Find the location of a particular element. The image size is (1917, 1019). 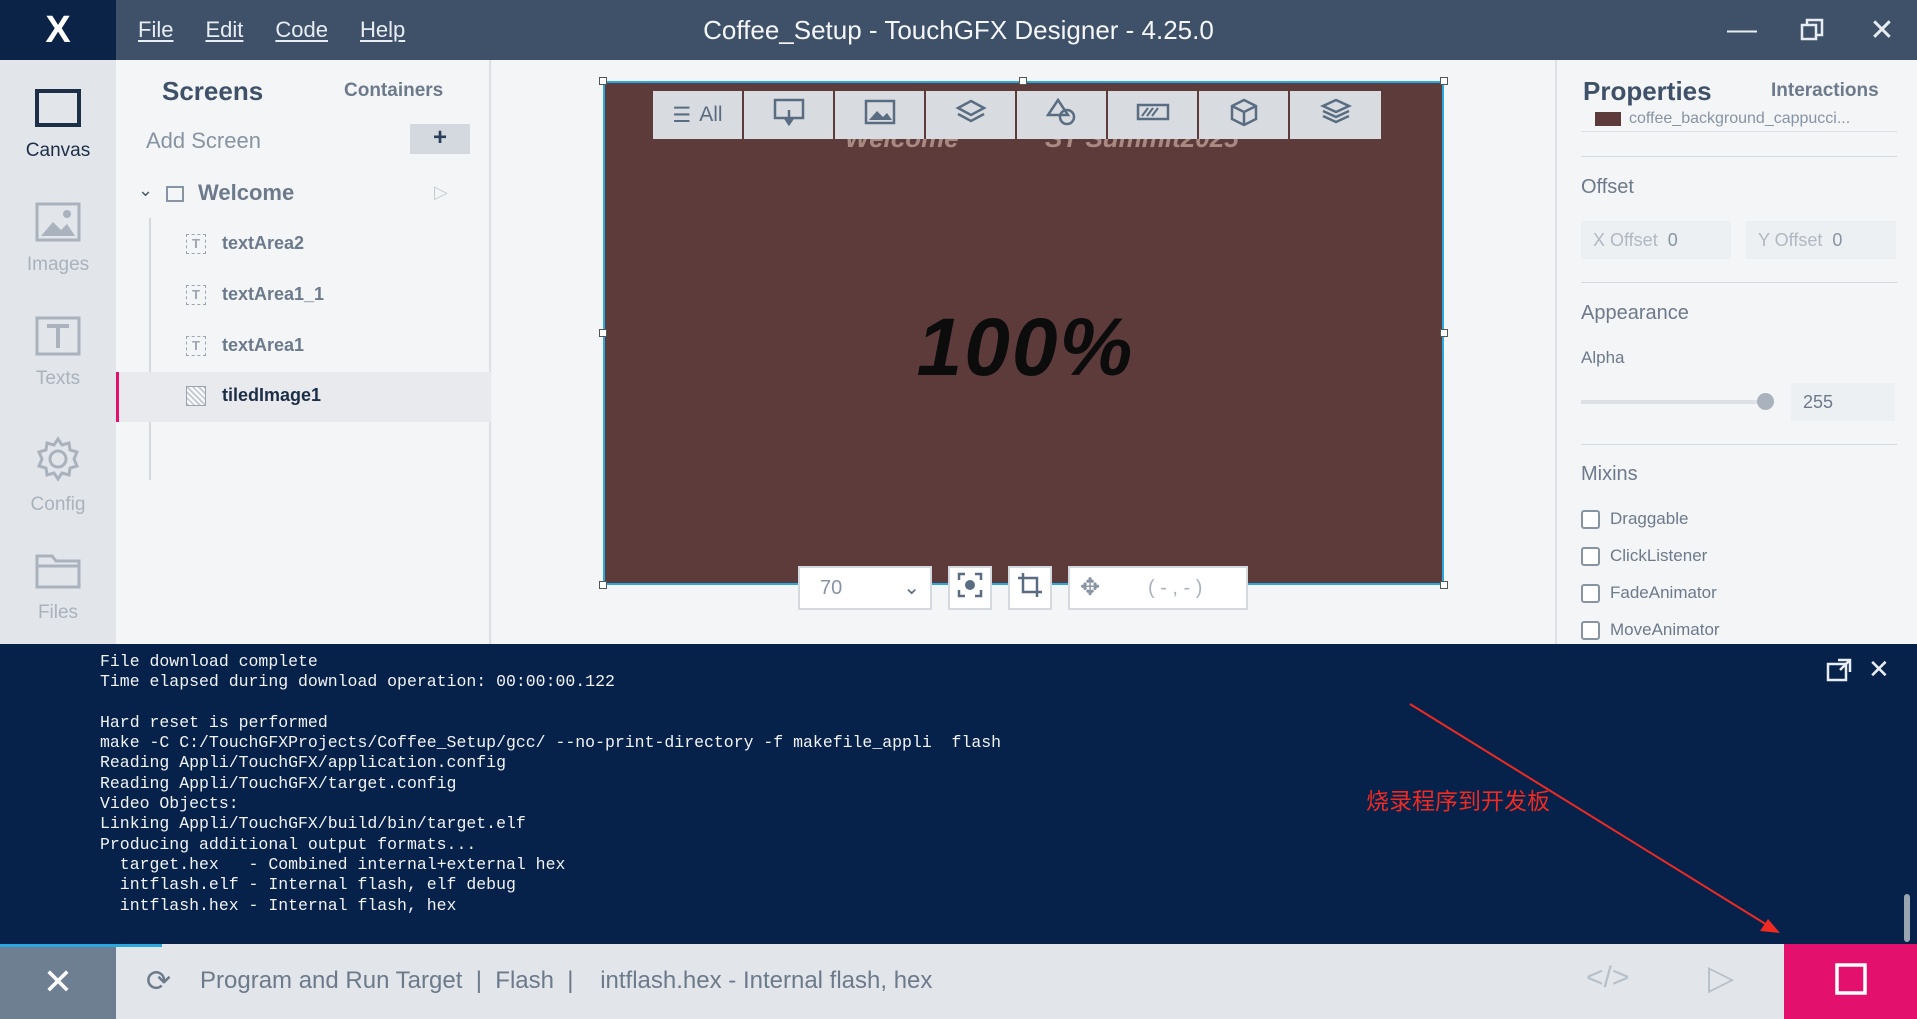

filter-3d-button is located at coordinates (1244, 115).